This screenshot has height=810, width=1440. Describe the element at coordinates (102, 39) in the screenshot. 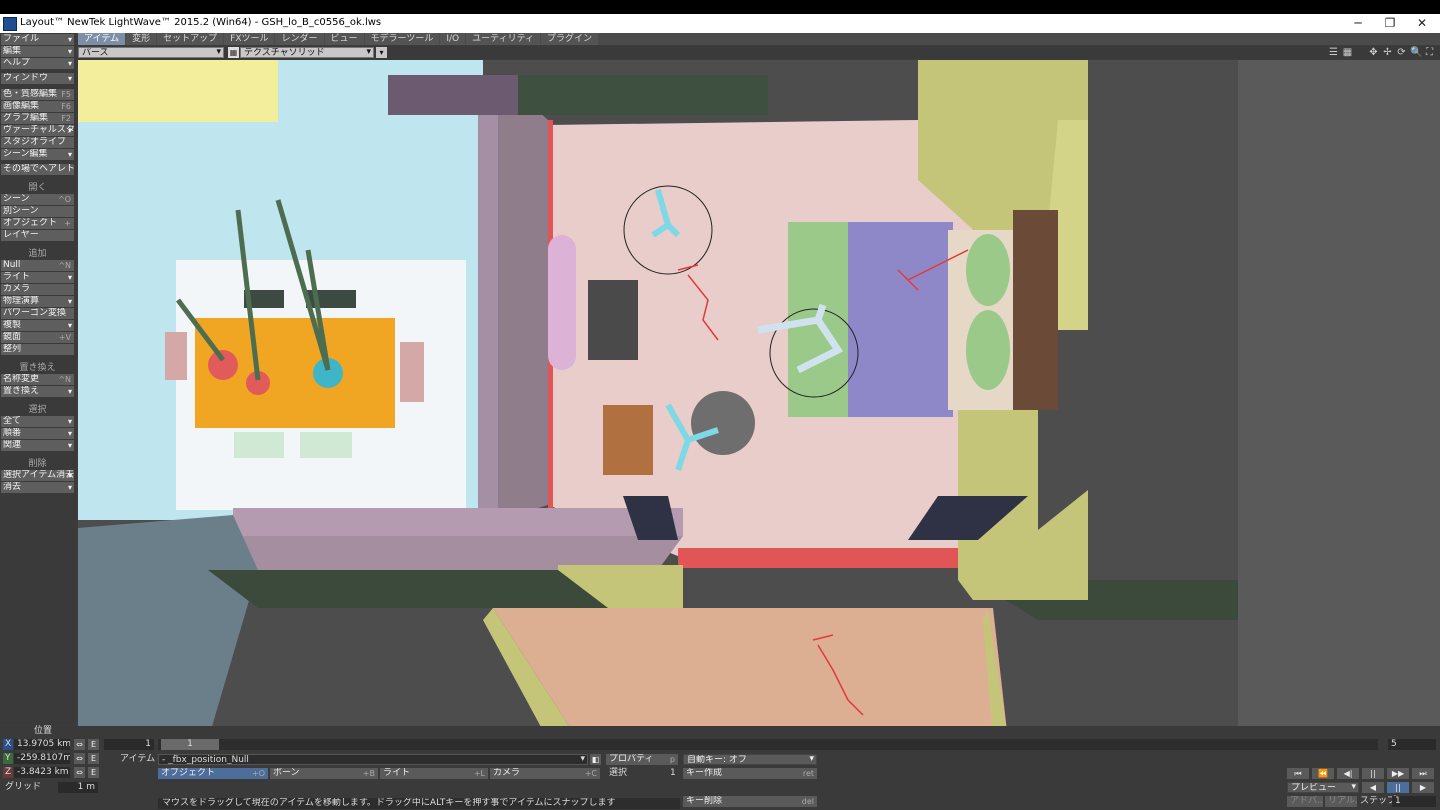

I see `tab-item: アイテム` at that location.